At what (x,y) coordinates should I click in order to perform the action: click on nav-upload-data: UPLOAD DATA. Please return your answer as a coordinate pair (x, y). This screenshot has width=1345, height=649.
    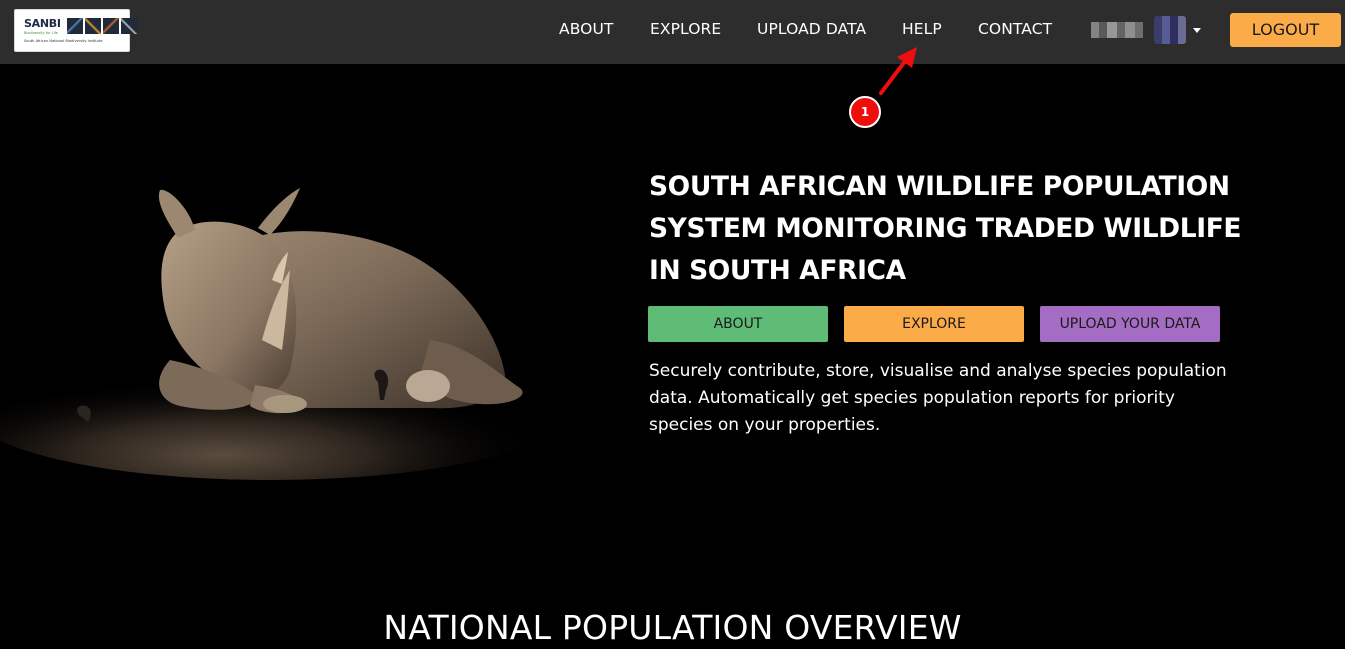
    Looking at the image, I should click on (811, 29).